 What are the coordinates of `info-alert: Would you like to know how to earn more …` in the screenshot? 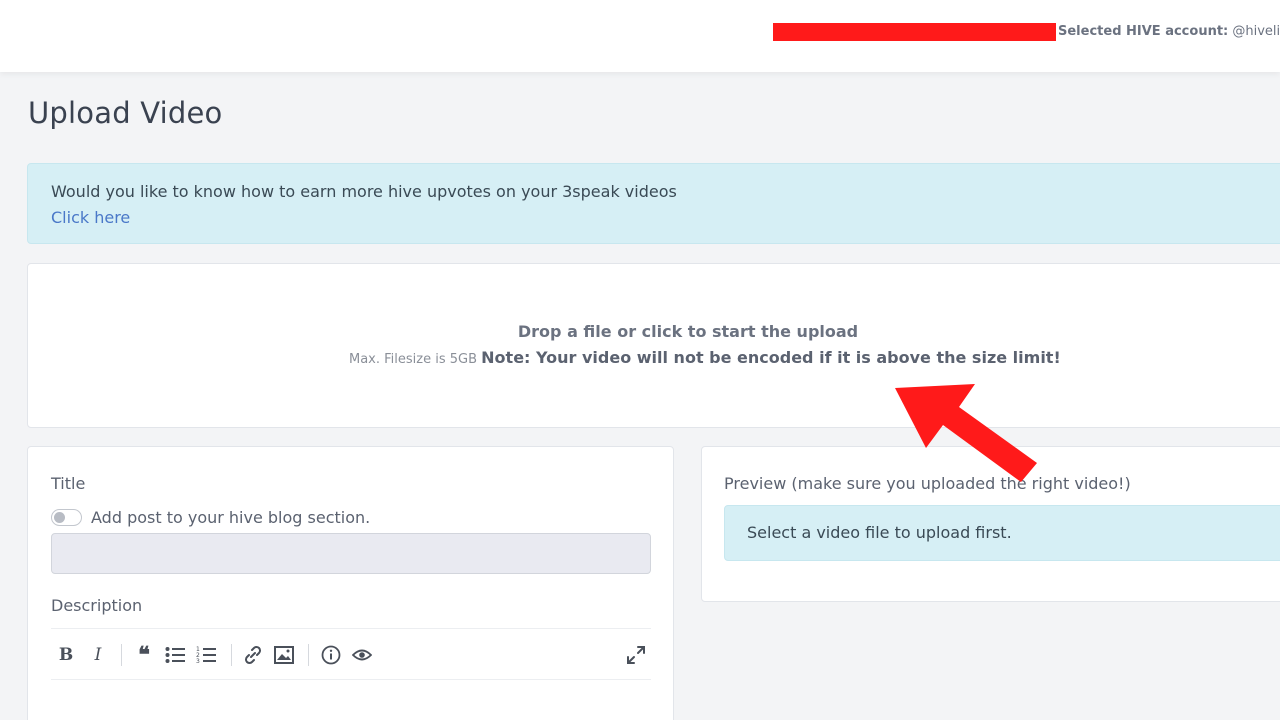 It's located at (653, 203).